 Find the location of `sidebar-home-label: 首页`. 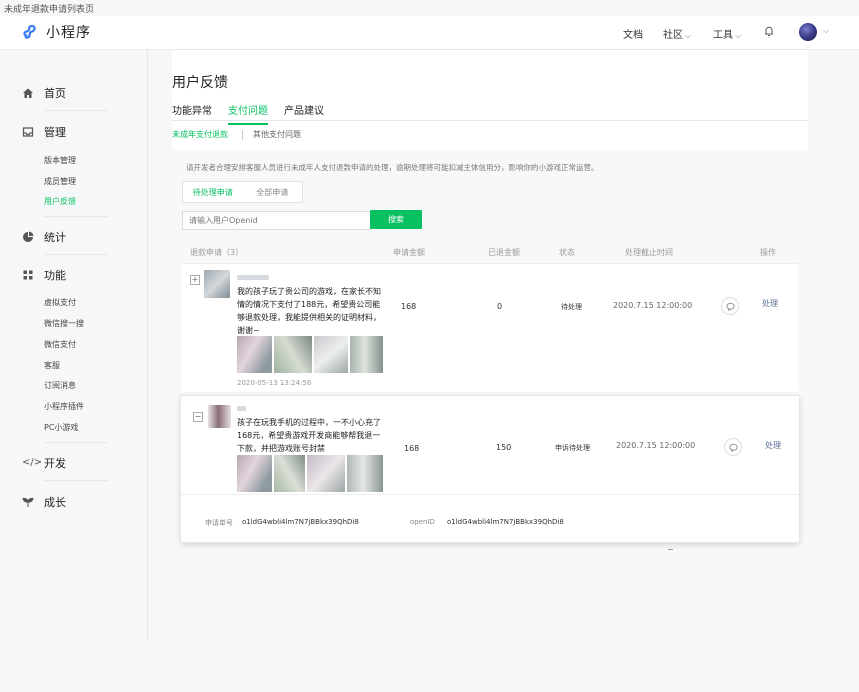

sidebar-home-label: 首页 is located at coordinates (55, 93).